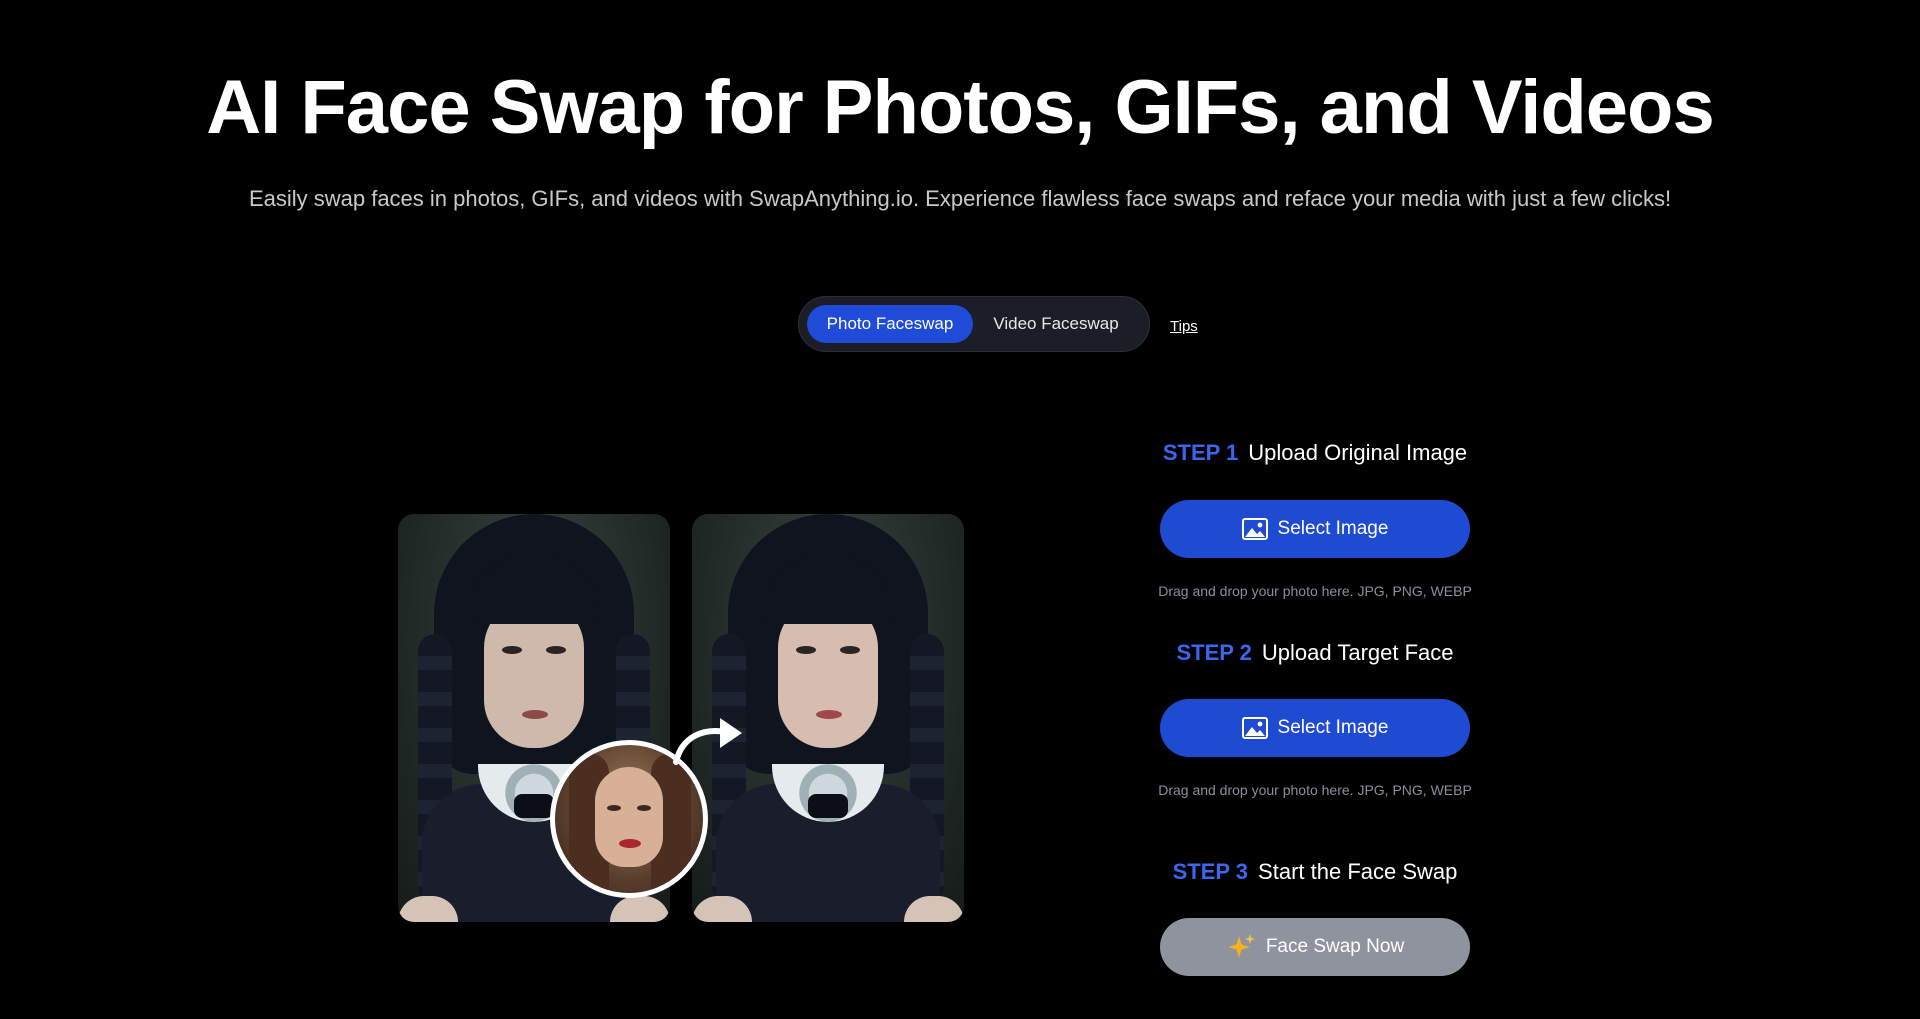 This screenshot has height=1019, width=1920. Describe the element at coordinates (1333, 727) in the screenshot. I see `select-target-face-label: Select Image` at that location.